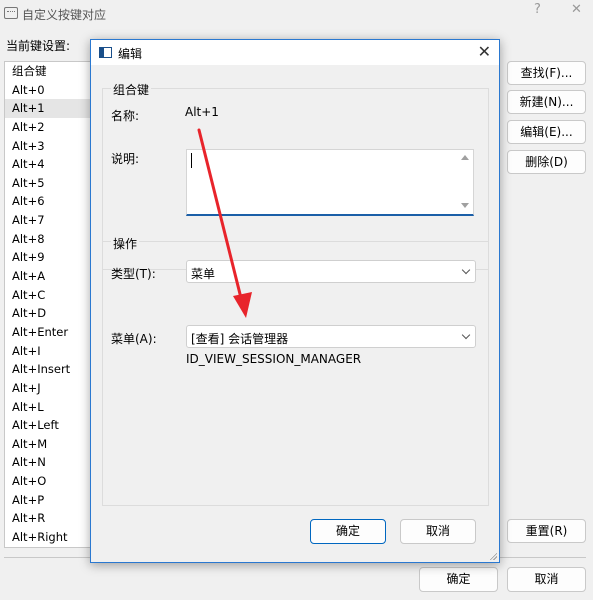 This screenshot has width=593, height=600. What do you see at coordinates (546, 579) in the screenshot?
I see `outer-cancel-button: 取消` at bounding box center [546, 579].